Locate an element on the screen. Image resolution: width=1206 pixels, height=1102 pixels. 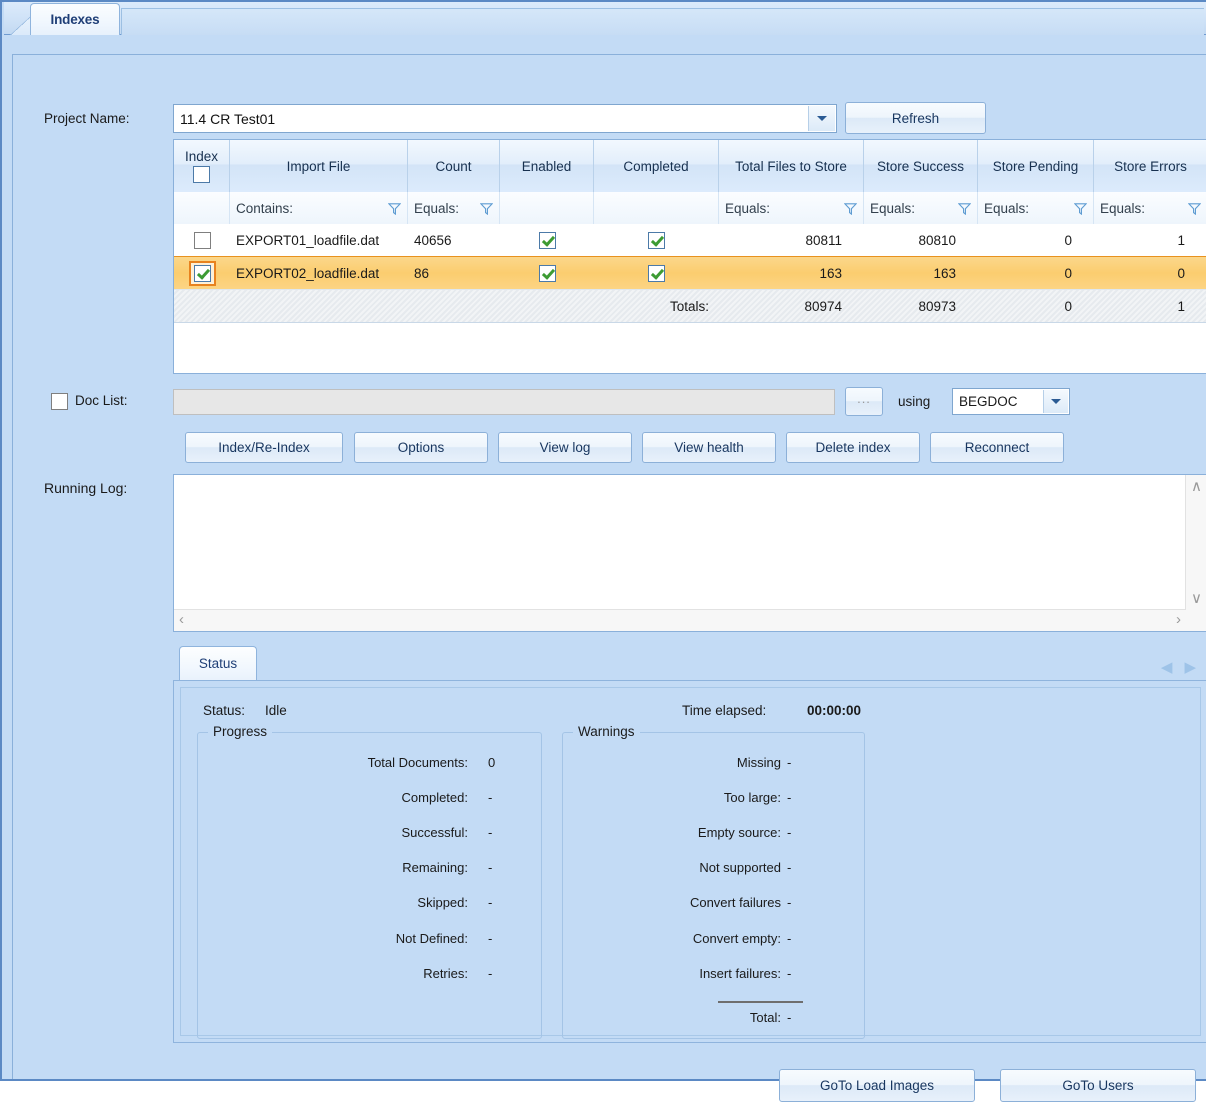
progress-value-1: - is located at coordinates (490, 797).